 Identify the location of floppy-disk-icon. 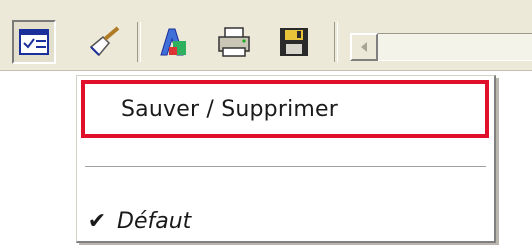
(294, 42).